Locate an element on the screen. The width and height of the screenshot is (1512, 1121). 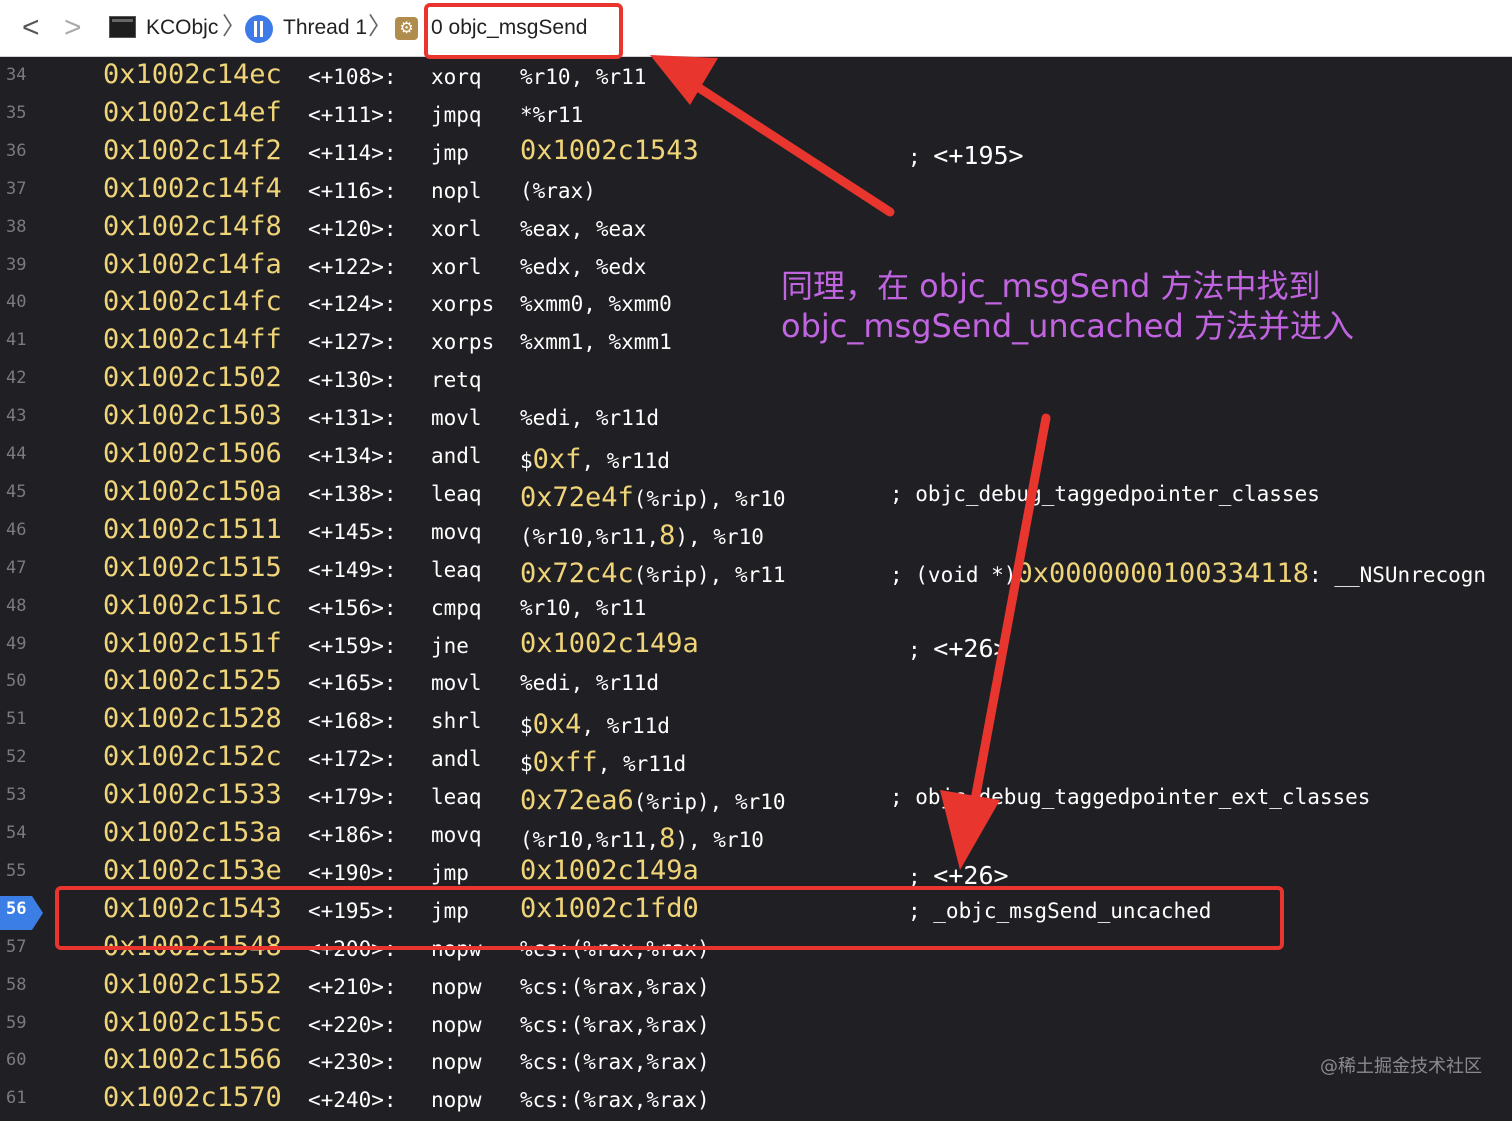
immediate-value: 0xff is located at coordinates (565, 762).